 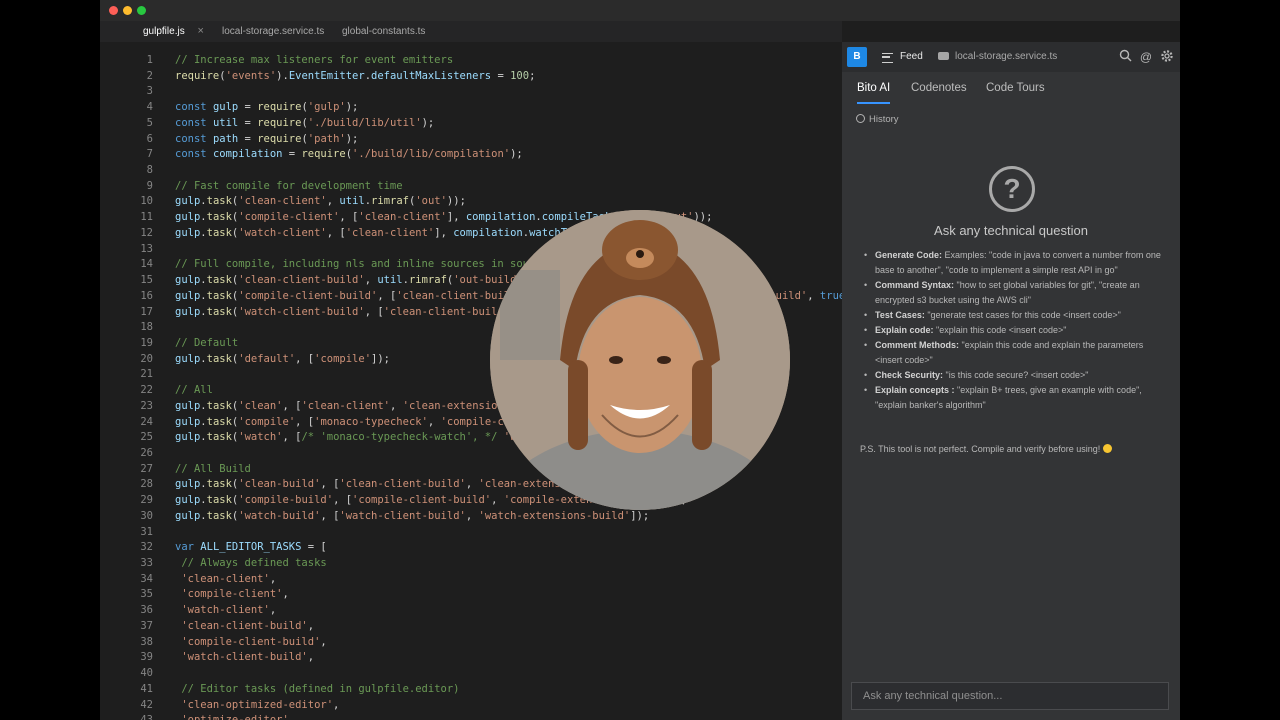 I want to click on code-line: 37 'clean-client-build',, so click(x=471, y=626).